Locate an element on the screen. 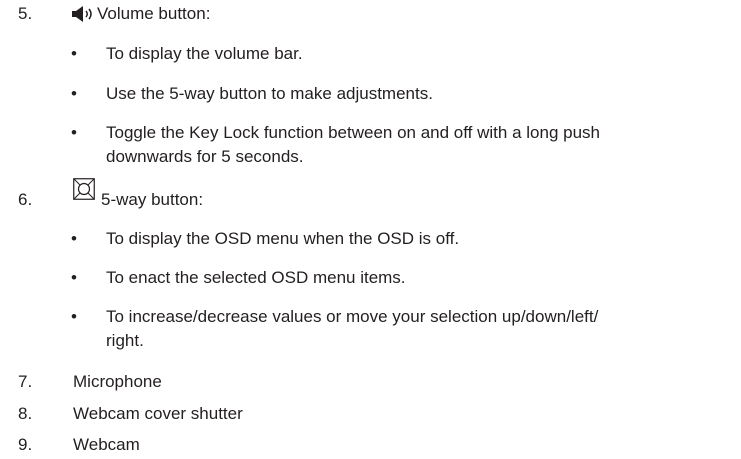 The height and width of the screenshot is (459, 741). item-title: Microphone is located at coordinates (117, 381).